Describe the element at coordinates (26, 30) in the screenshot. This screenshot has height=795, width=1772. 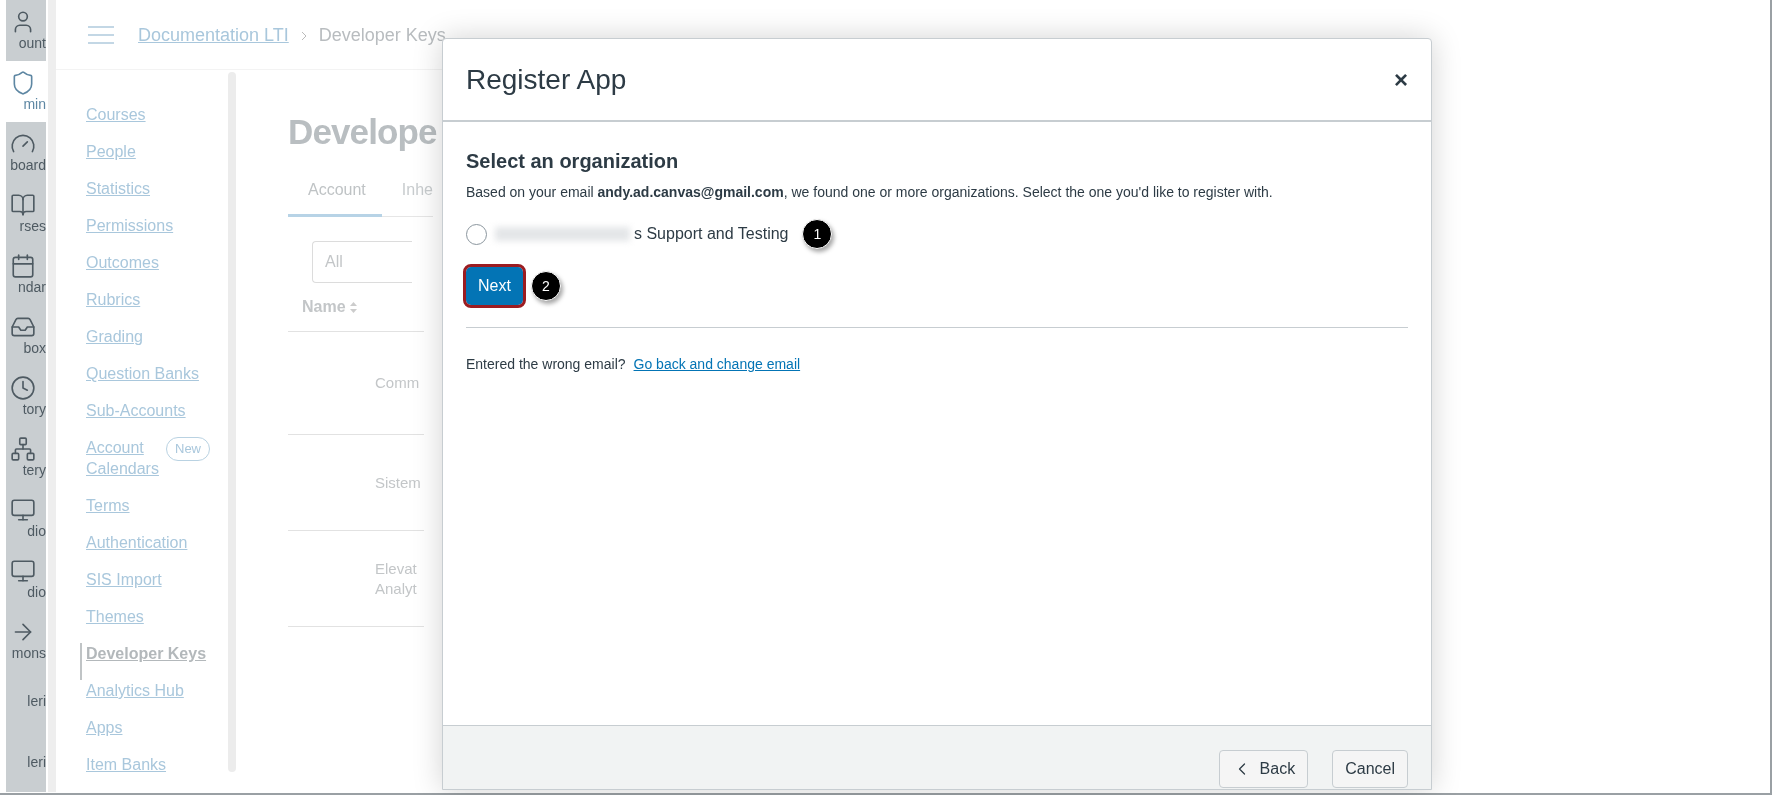
I see `nav-item: ount` at that location.